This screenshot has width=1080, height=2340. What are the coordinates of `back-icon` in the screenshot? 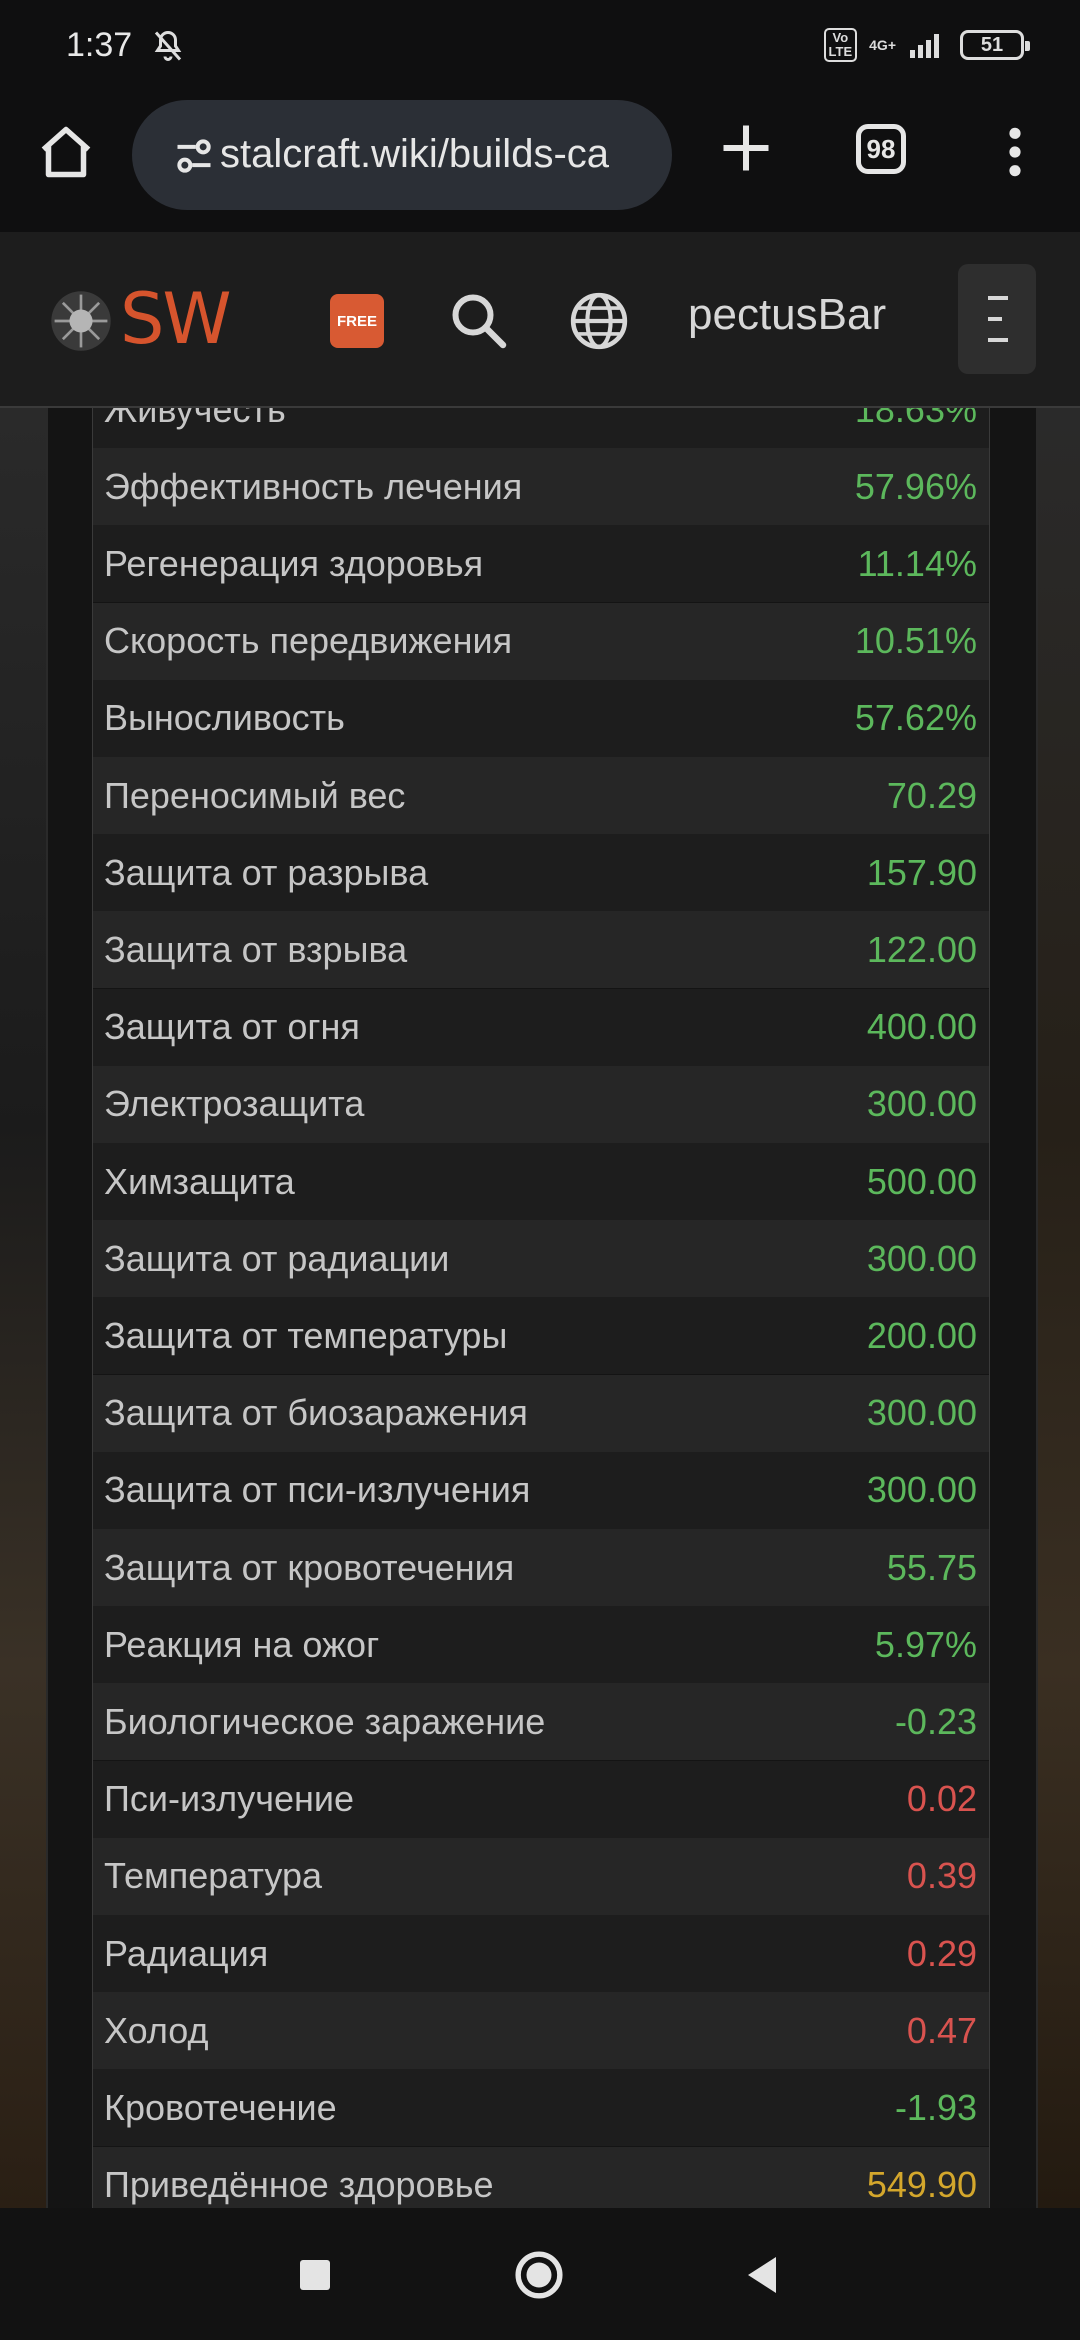 It's located at (762, 2275).